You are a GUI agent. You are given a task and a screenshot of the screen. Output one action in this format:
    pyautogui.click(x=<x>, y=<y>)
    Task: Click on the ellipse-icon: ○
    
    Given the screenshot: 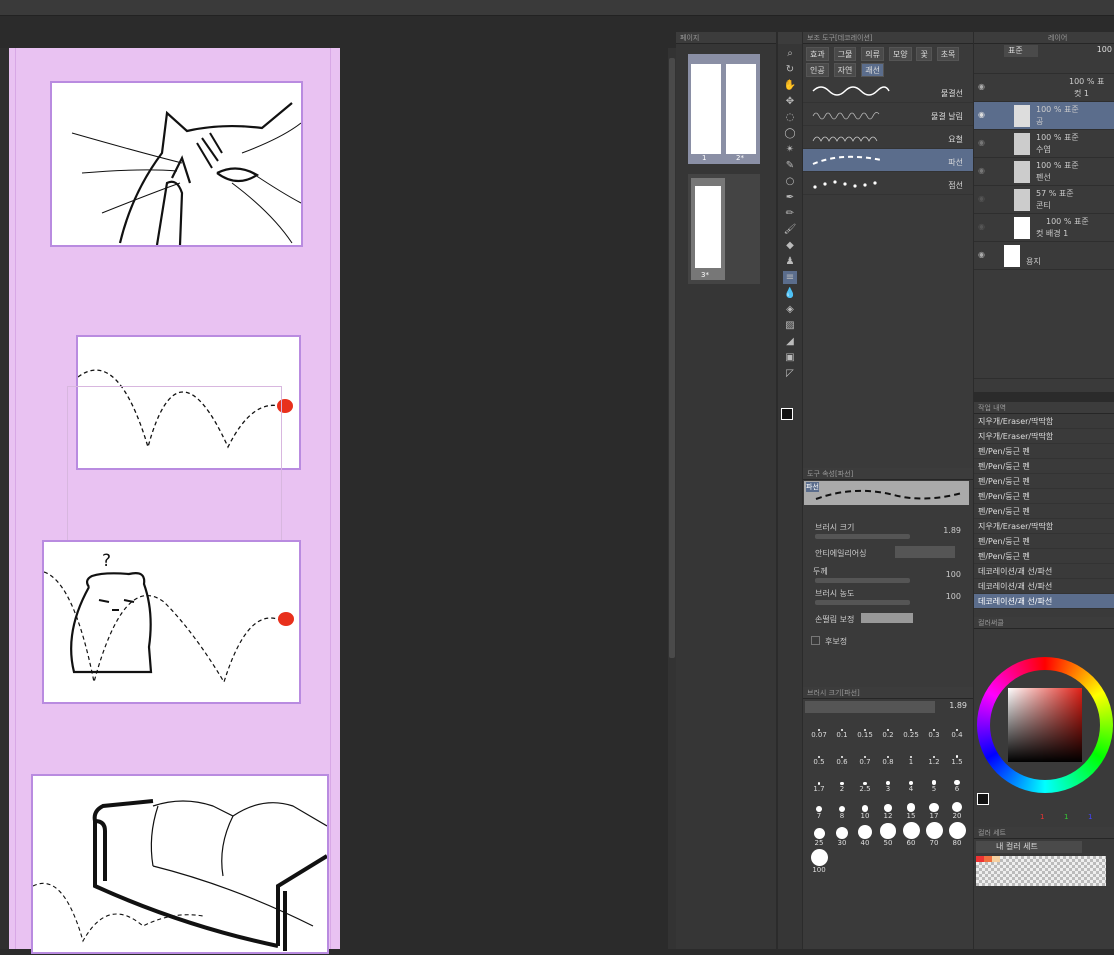 What is the action you would take?
    pyautogui.click(x=790, y=181)
    